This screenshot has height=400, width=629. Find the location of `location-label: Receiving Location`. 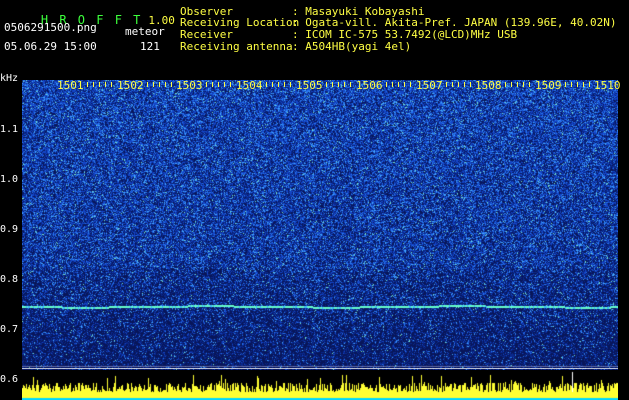

location-label: Receiving Location is located at coordinates (240, 22).